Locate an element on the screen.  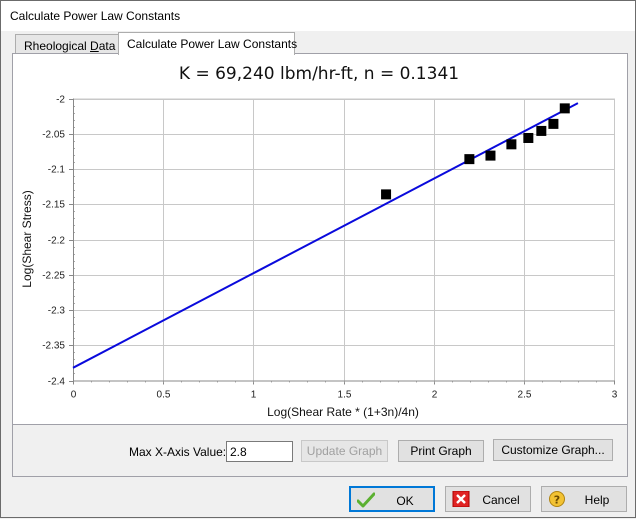
x-tick-label: 2 is located at coordinates (435, 395).